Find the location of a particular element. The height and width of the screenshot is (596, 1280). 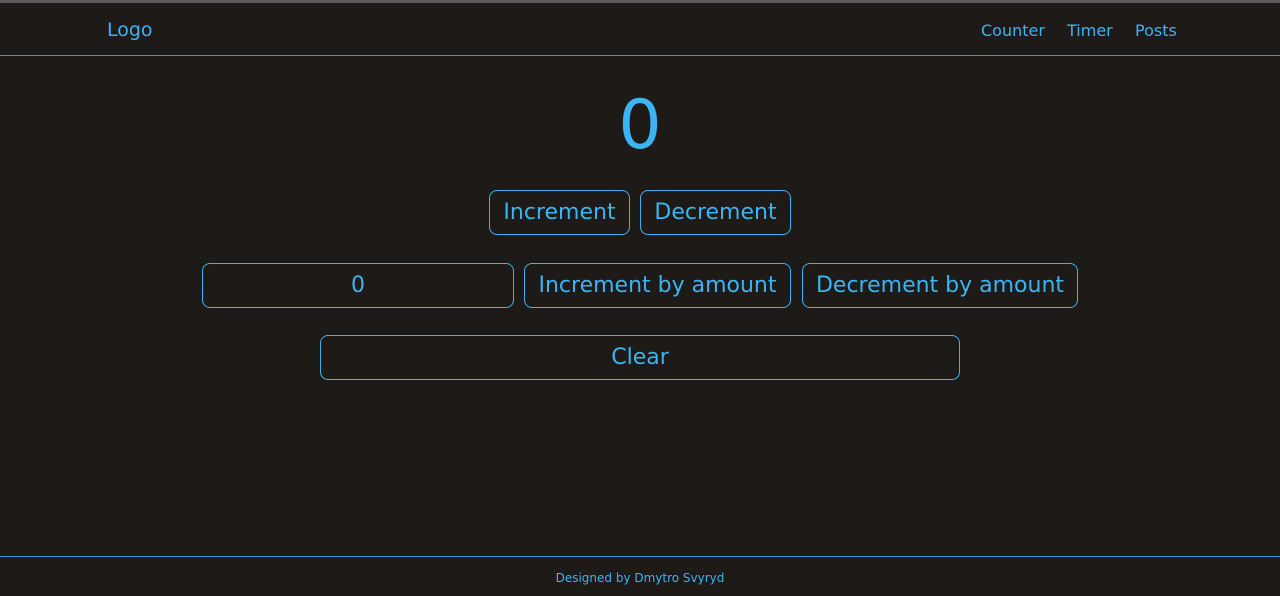

clear-button: Clear is located at coordinates (640, 357).